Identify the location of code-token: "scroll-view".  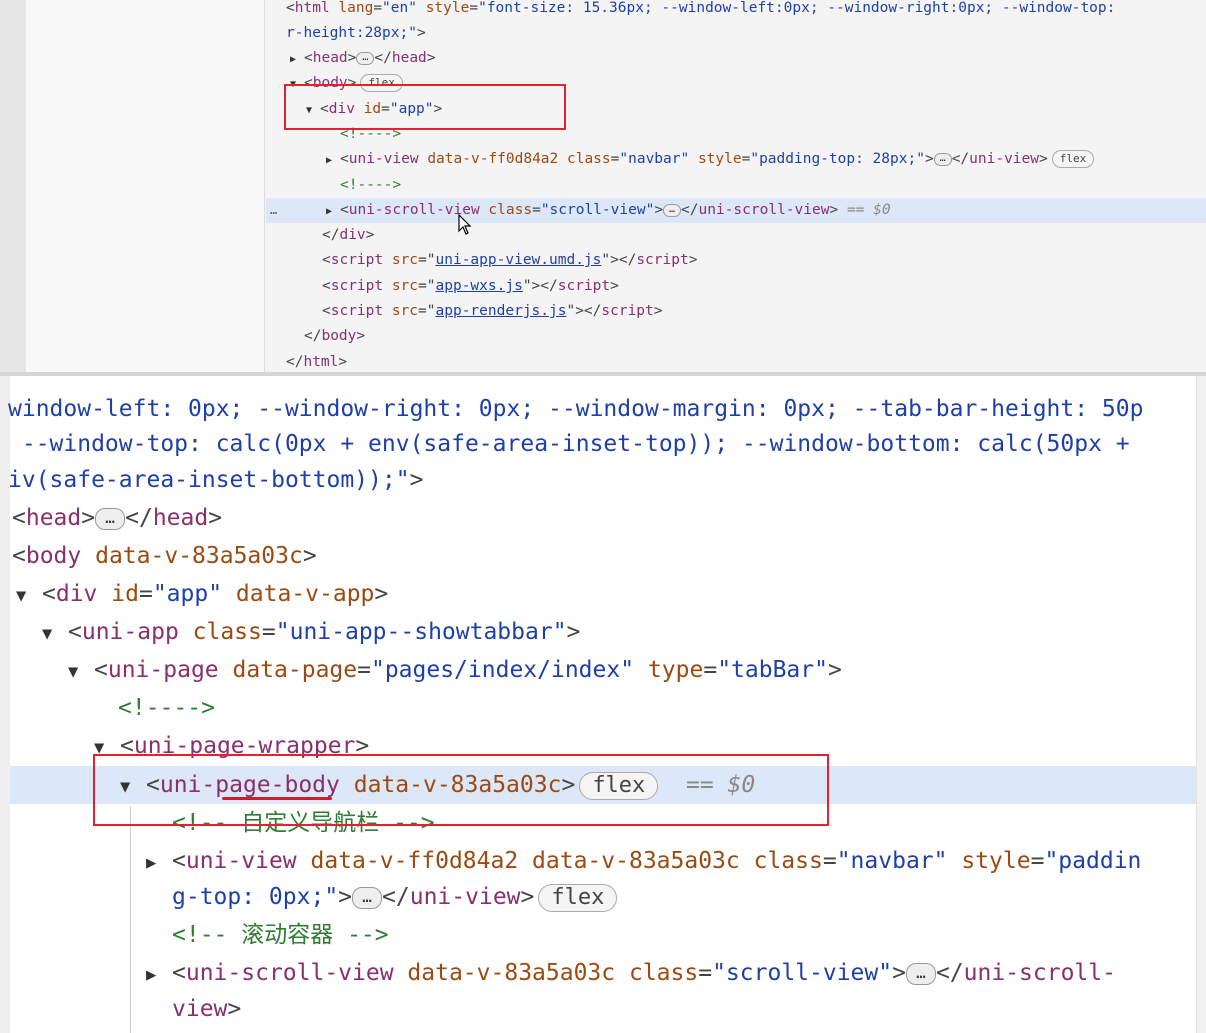
(597, 210).